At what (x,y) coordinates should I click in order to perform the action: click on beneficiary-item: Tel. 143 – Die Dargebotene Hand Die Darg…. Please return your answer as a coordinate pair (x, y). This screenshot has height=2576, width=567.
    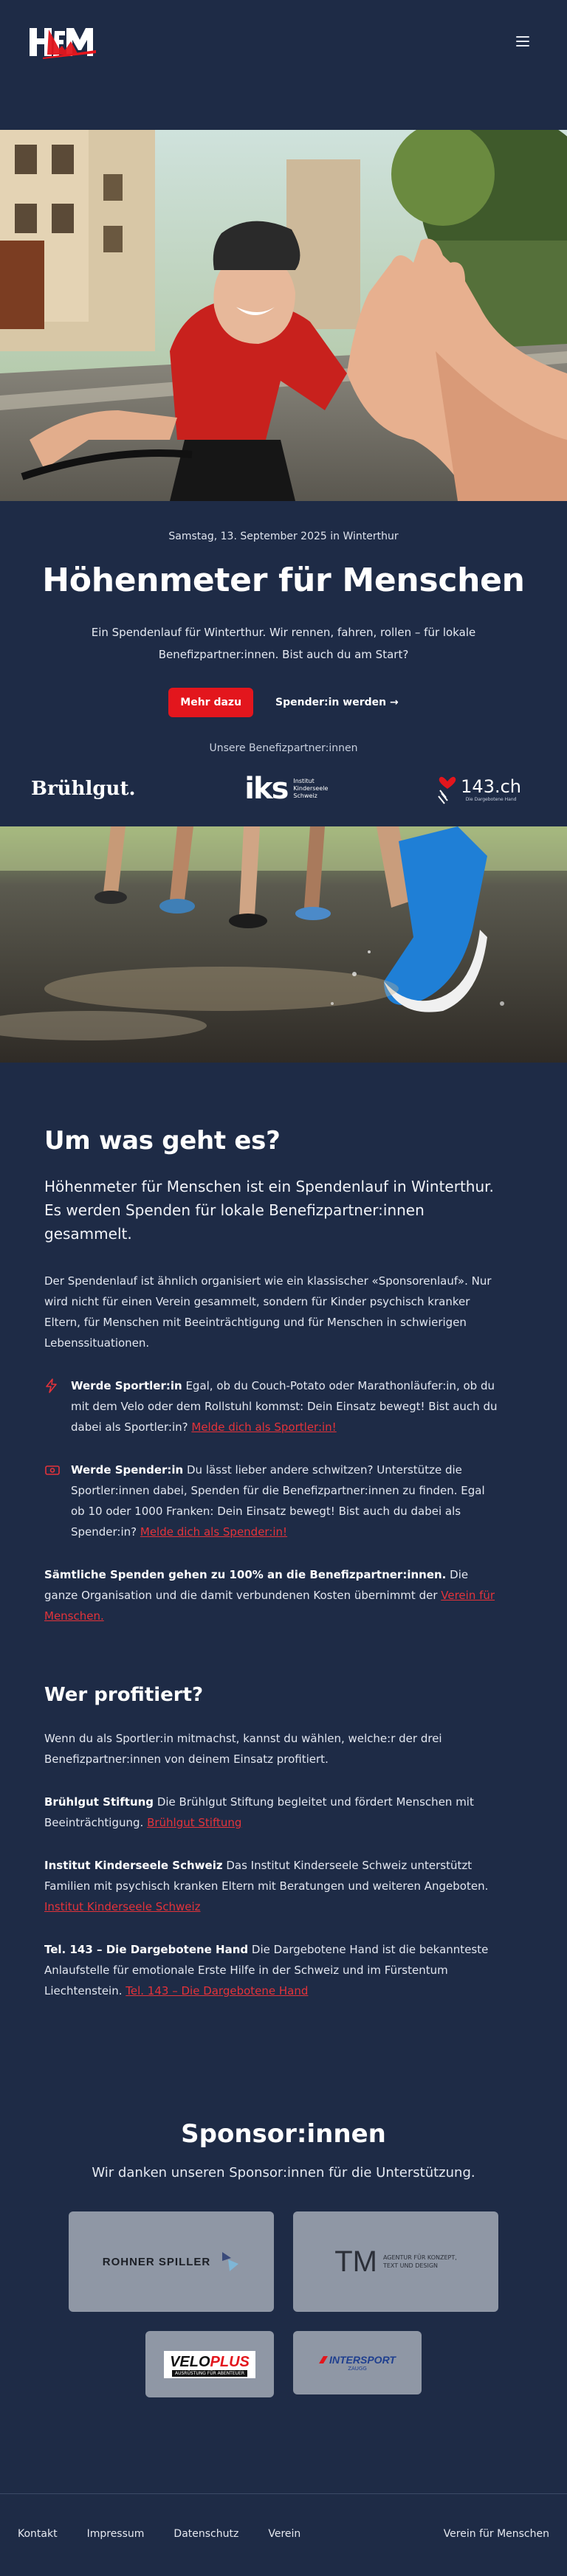
    Looking at the image, I should click on (273, 1970).